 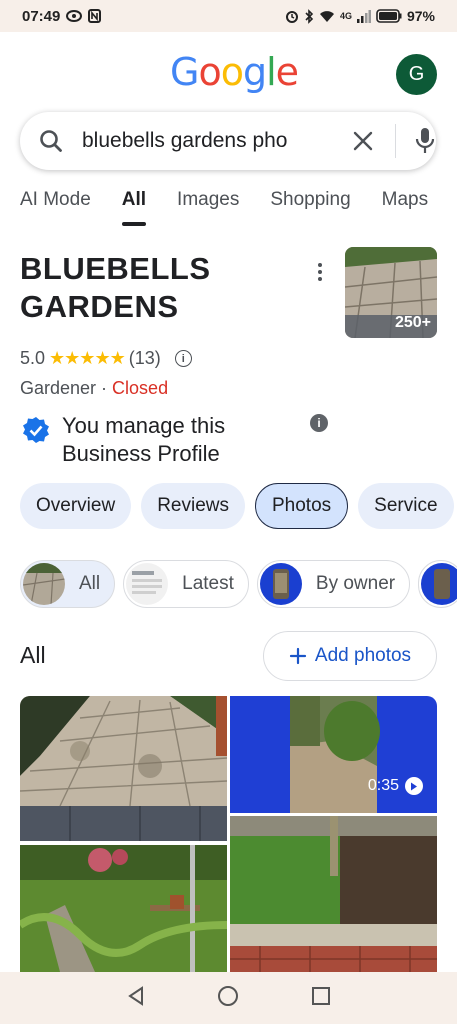 I want to click on filter-by-owner-label: By owner, so click(x=355, y=583).